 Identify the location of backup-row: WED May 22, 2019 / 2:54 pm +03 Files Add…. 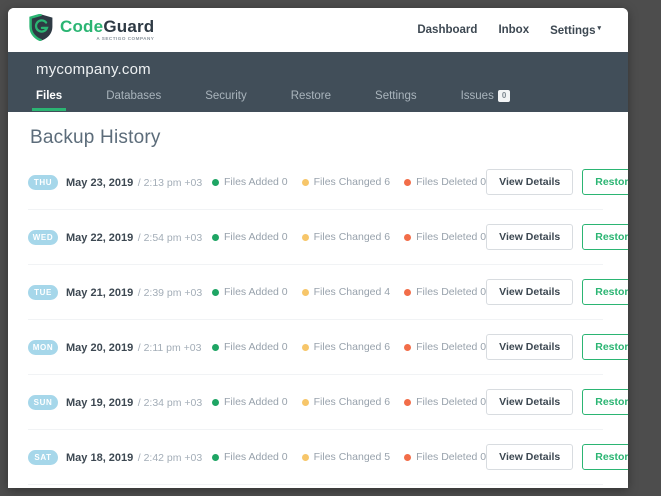
(328, 237).